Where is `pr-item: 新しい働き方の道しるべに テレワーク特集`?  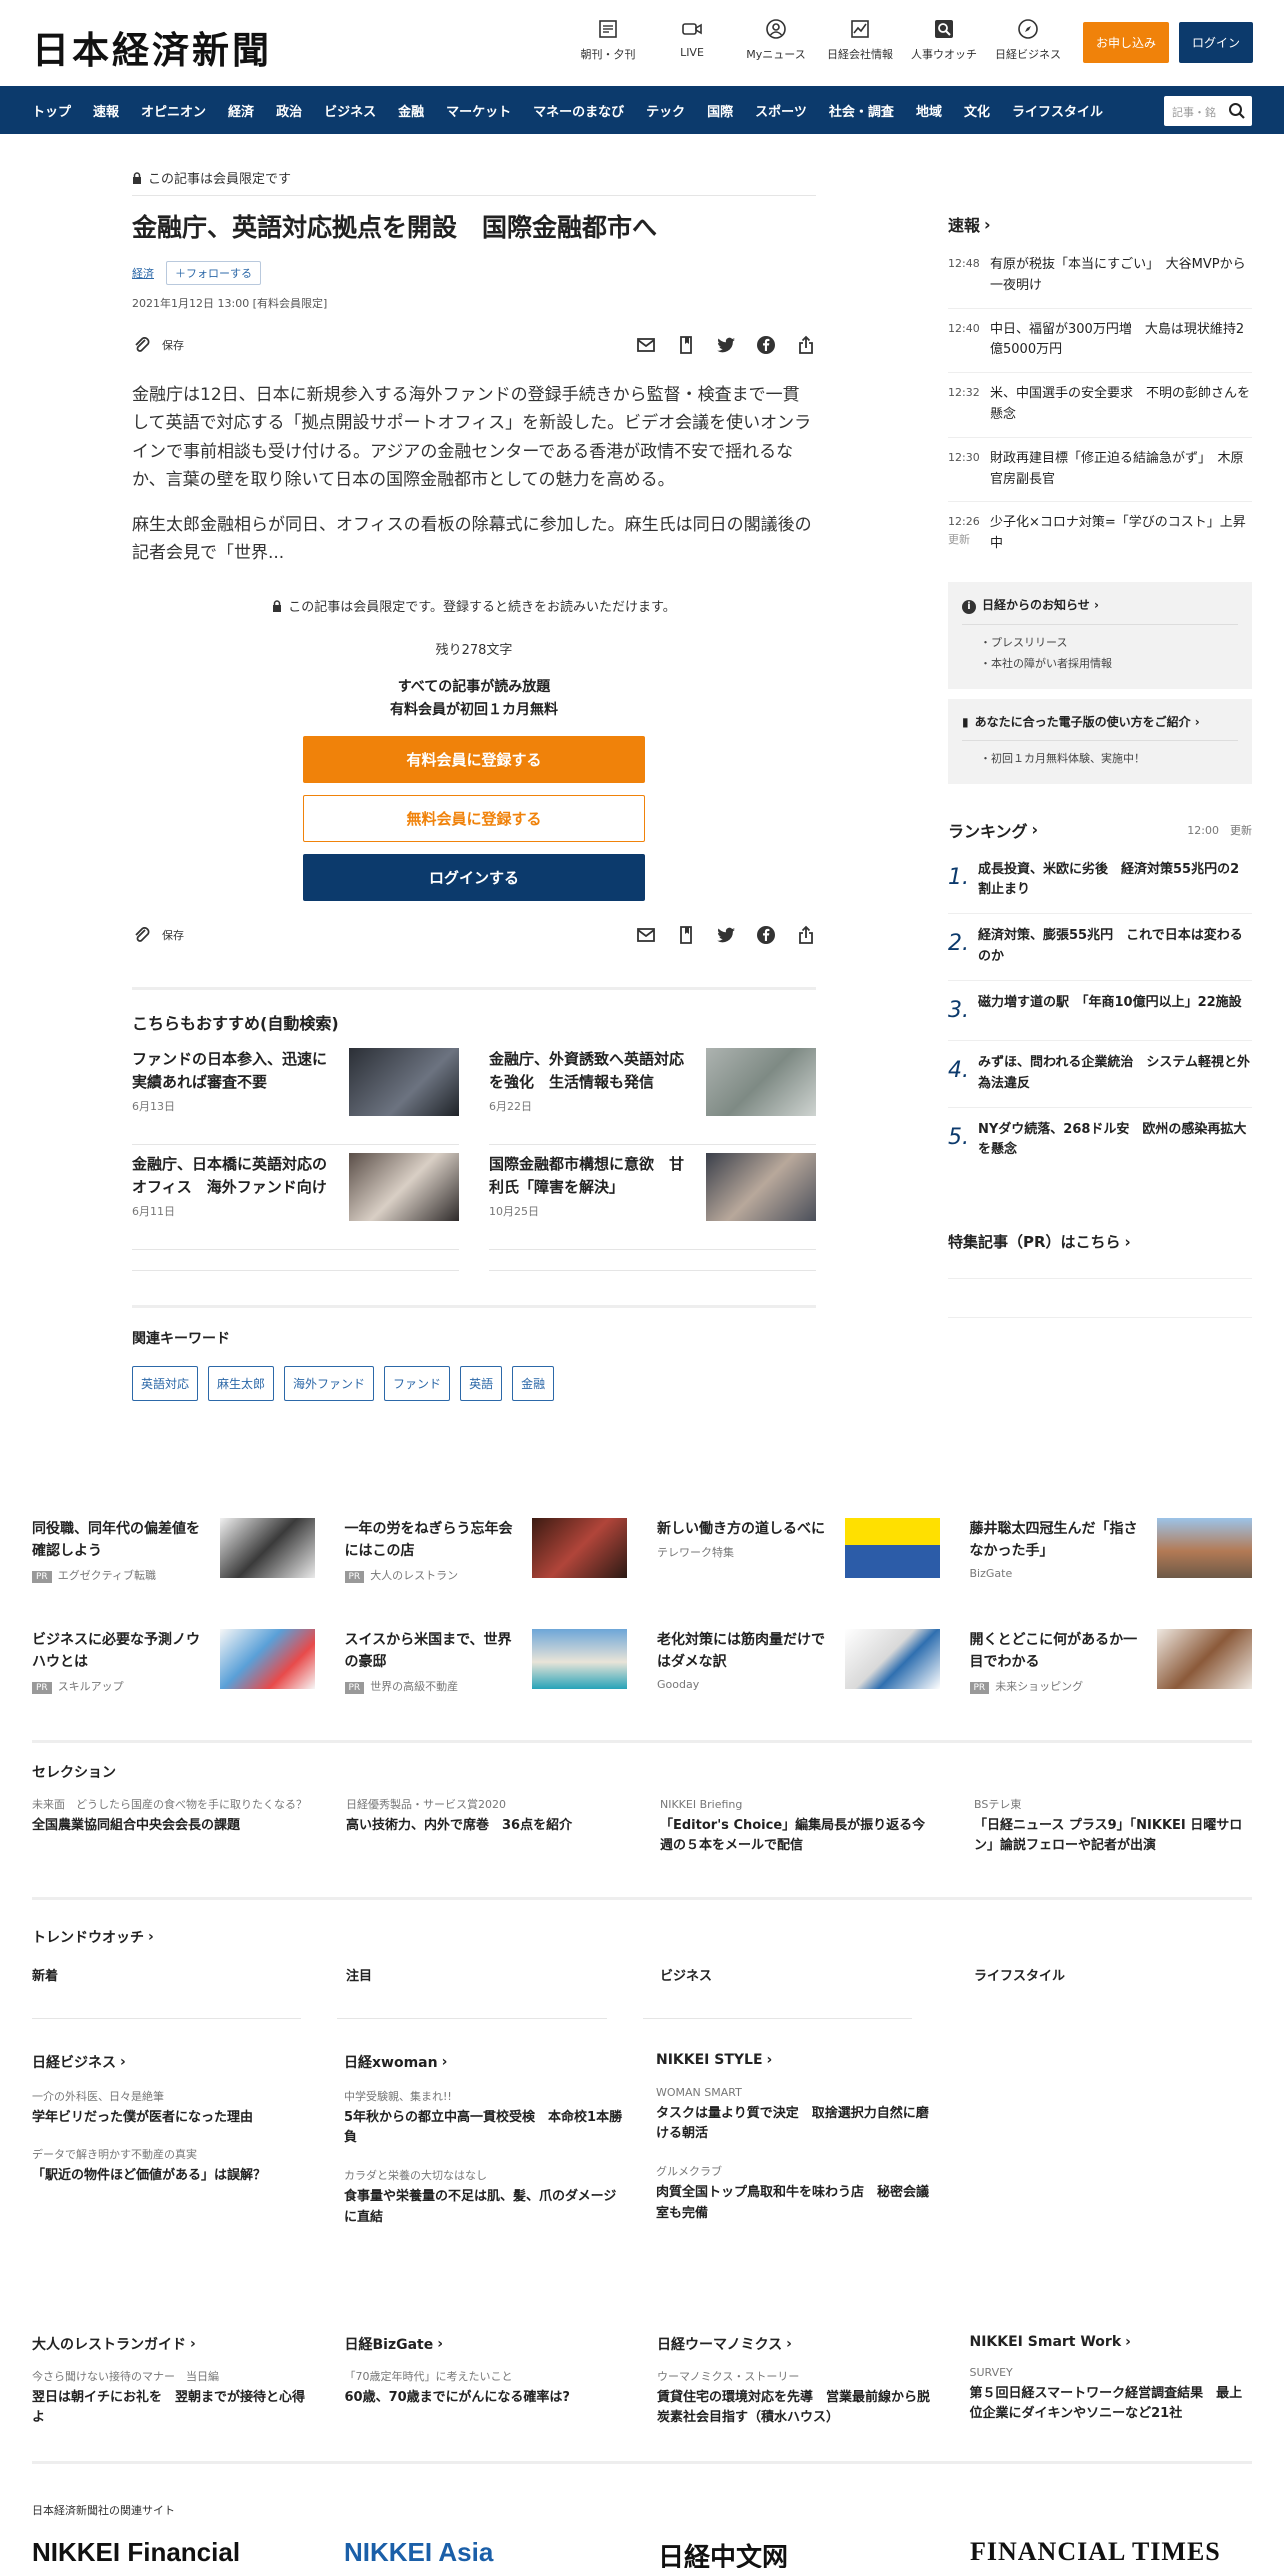
pr-item: 新しい働き方の道しるべに テレワーク特集 is located at coordinates (798, 1550).